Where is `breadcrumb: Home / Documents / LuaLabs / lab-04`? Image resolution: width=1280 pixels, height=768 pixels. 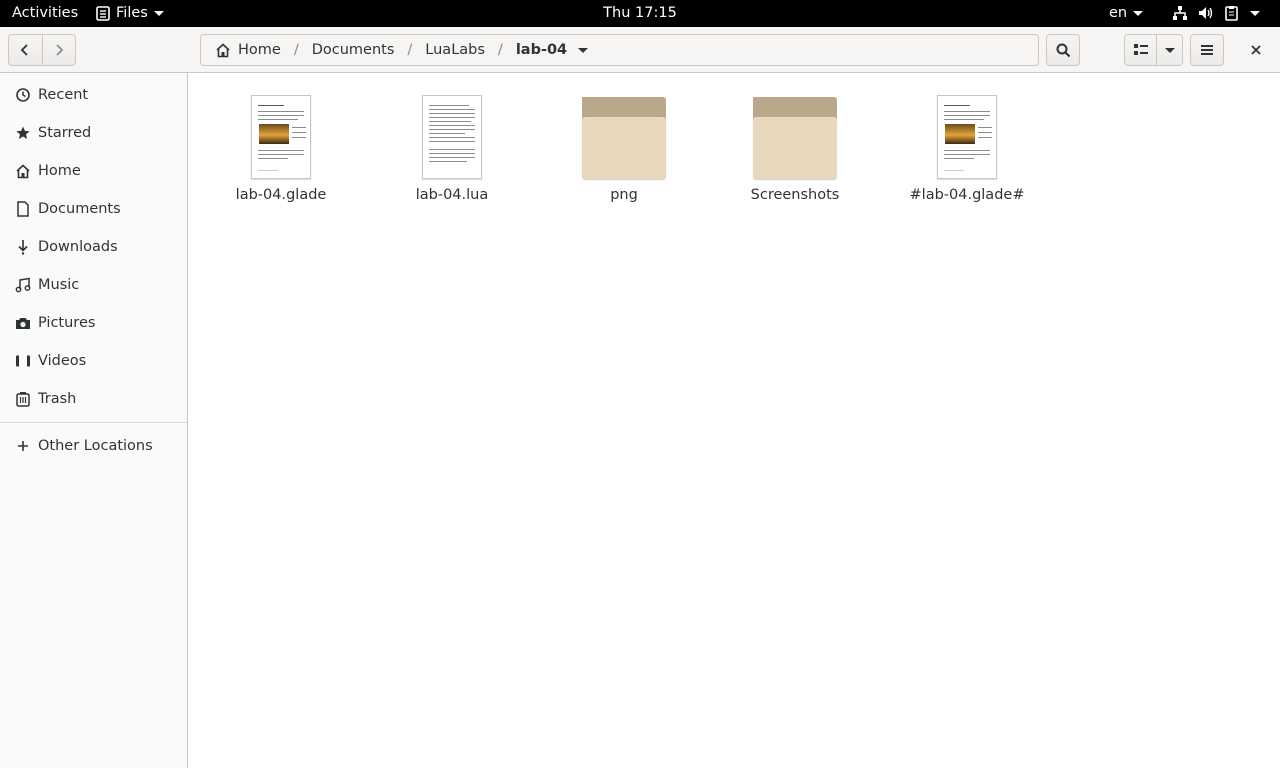 breadcrumb: Home / Documents / LuaLabs / lab-04 is located at coordinates (619, 50).